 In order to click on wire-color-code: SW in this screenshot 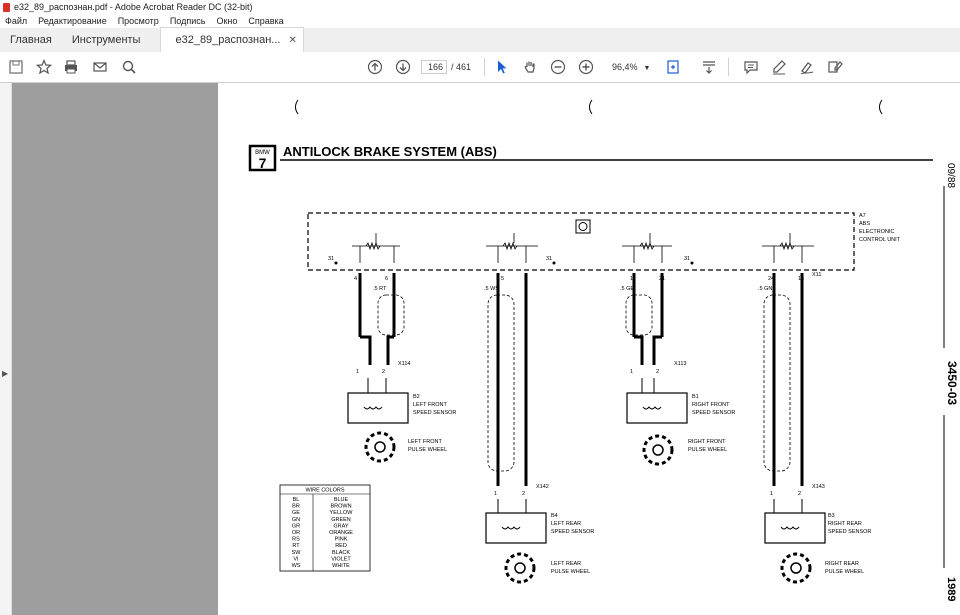, I will do `click(297, 553)`.